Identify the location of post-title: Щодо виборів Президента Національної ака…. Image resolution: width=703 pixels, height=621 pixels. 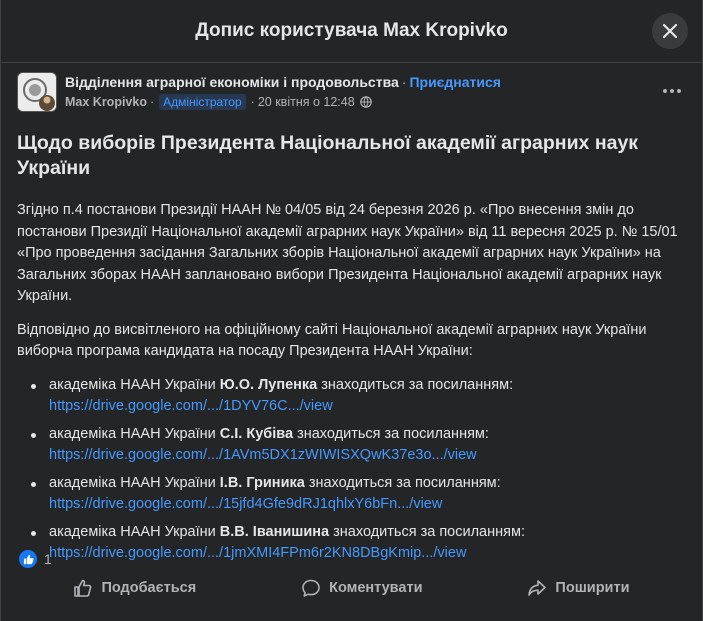
(328, 155).